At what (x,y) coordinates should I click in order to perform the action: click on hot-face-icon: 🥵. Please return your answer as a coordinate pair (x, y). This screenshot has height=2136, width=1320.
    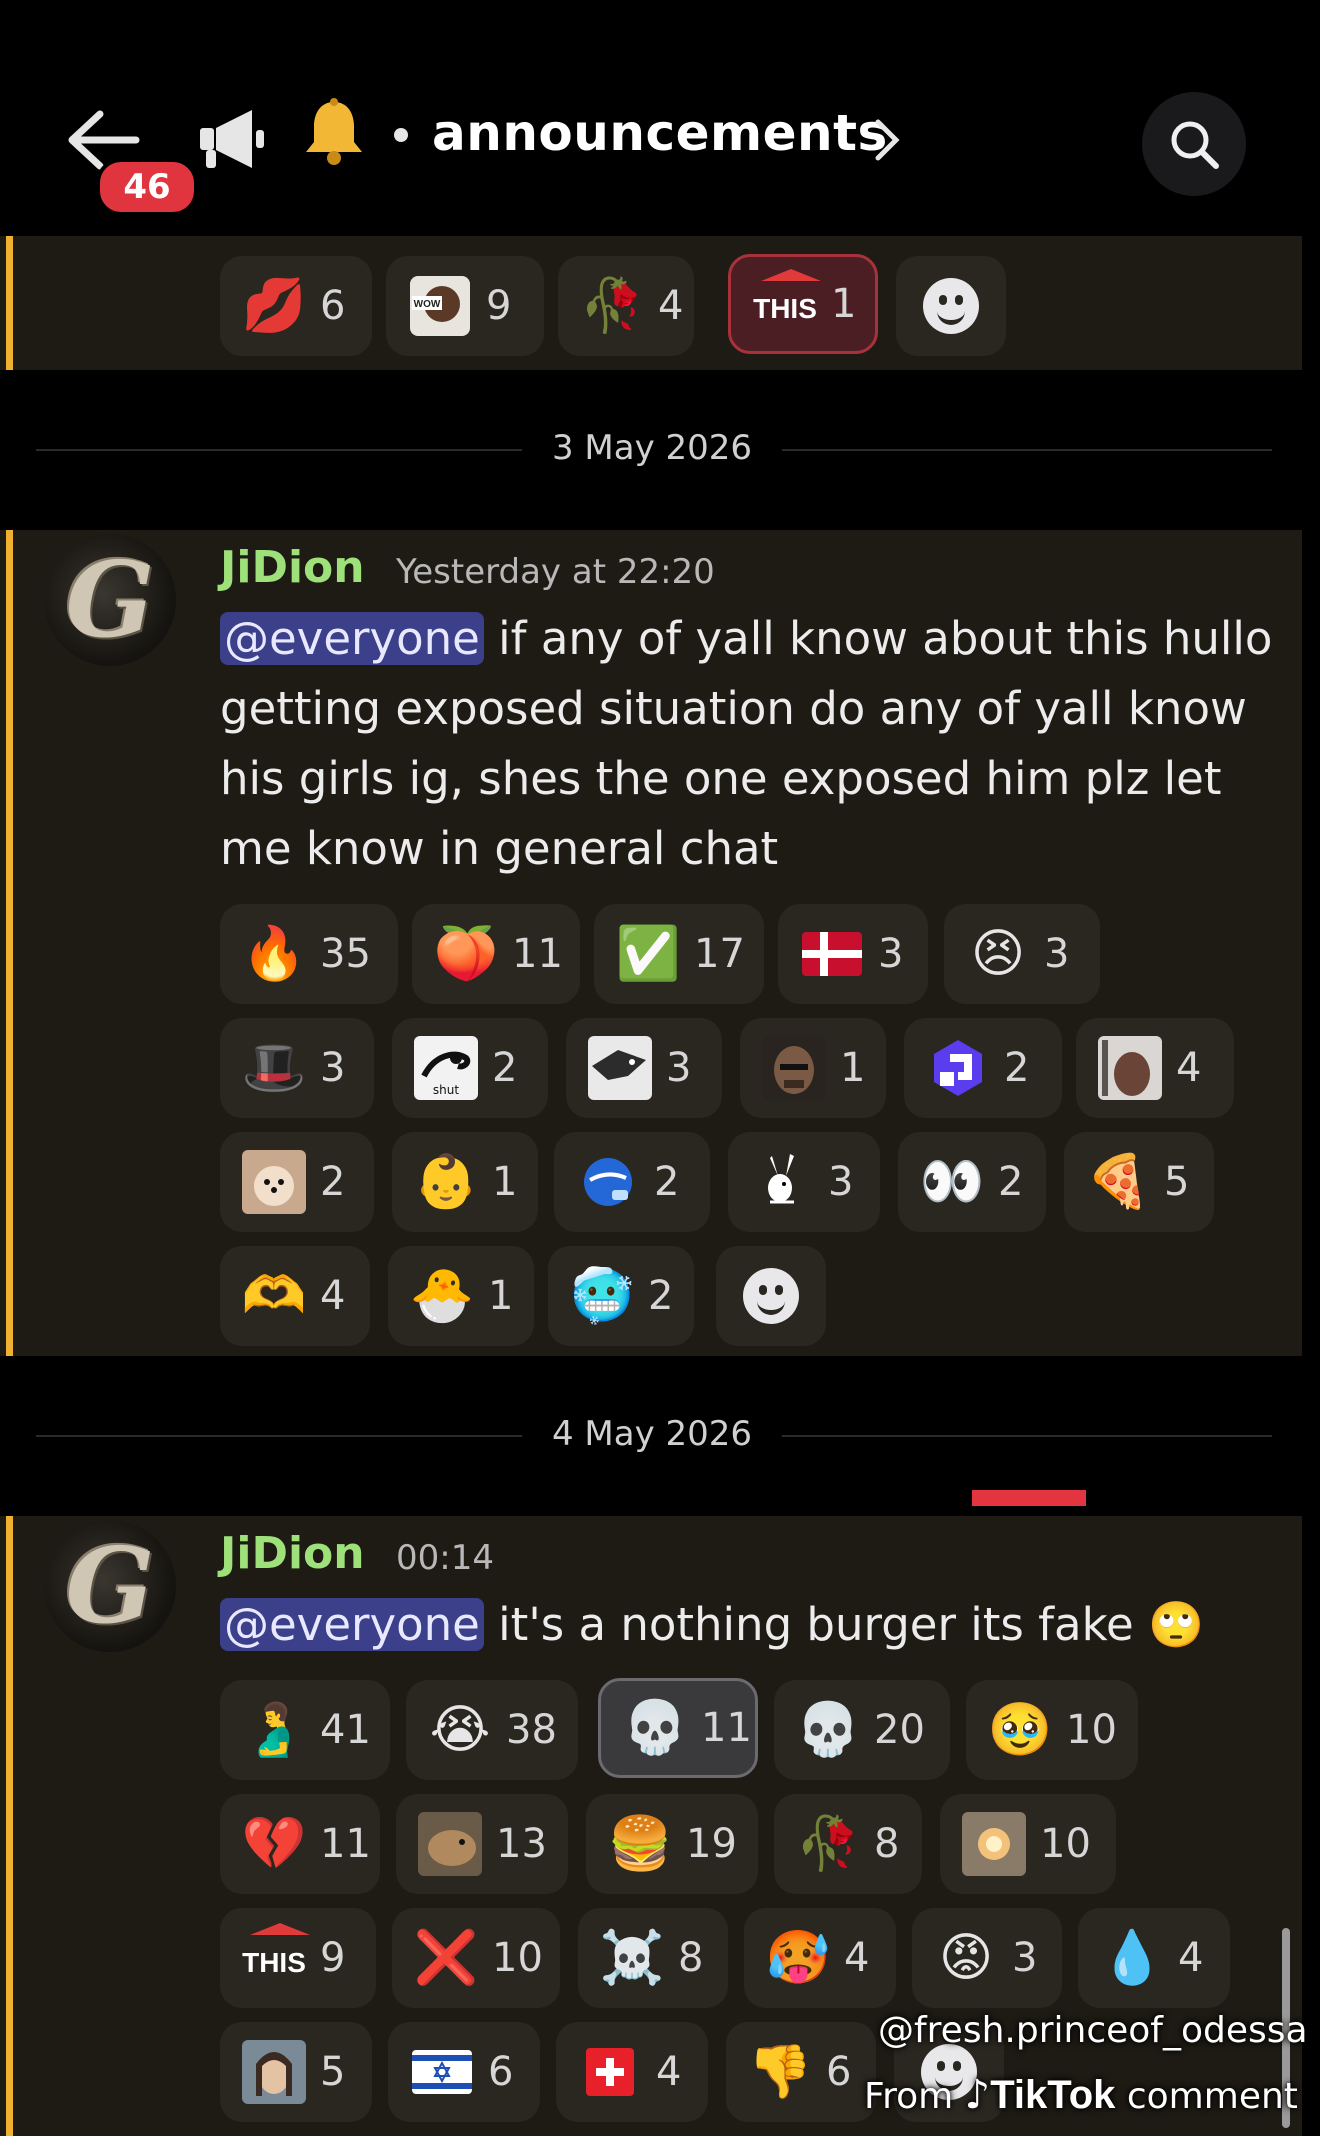
    Looking at the image, I should click on (798, 1958).